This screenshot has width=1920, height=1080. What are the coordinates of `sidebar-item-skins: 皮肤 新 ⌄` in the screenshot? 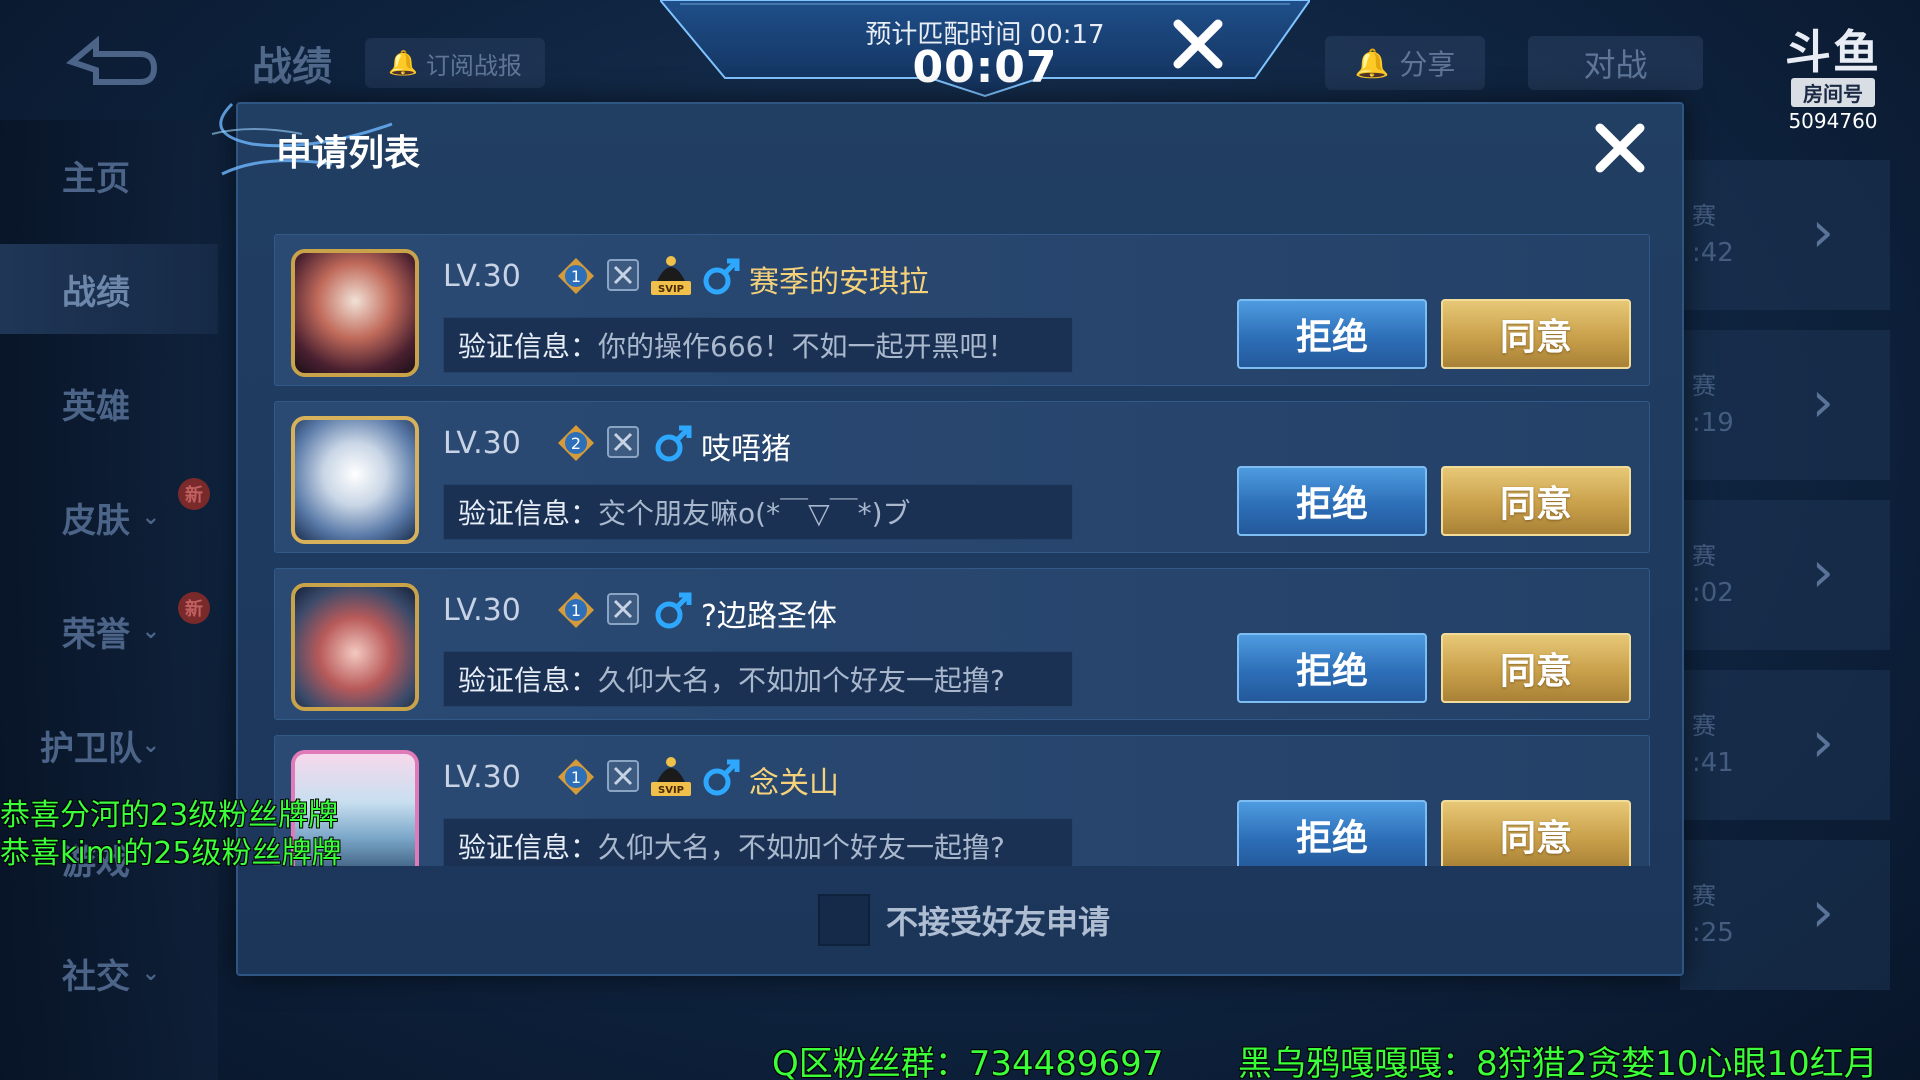 It's located at (109, 517).